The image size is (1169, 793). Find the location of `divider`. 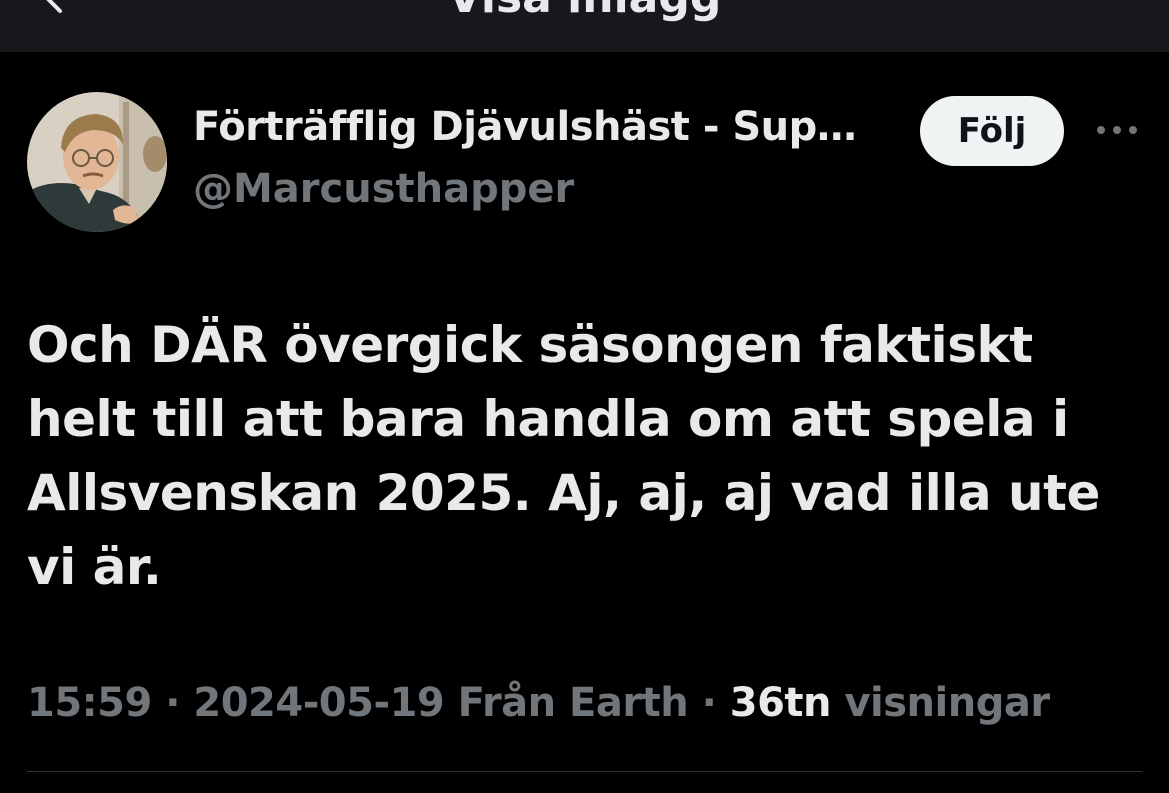

divider is located at coordinates (584, 771).